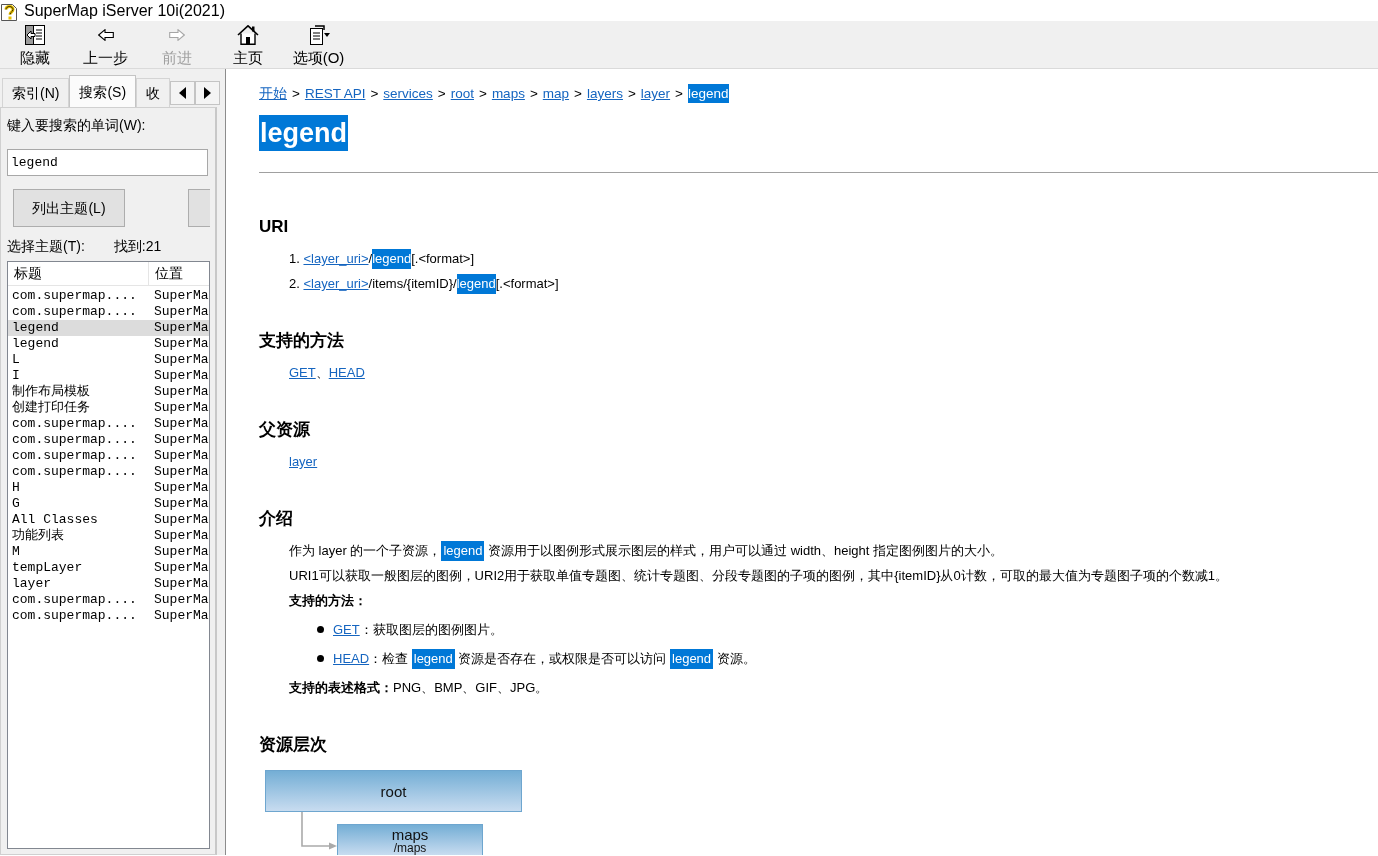 The image size is (1378, 856). Describe the element at coordinates (508, 93) in the screenshot. I see `link: maps` at that location.